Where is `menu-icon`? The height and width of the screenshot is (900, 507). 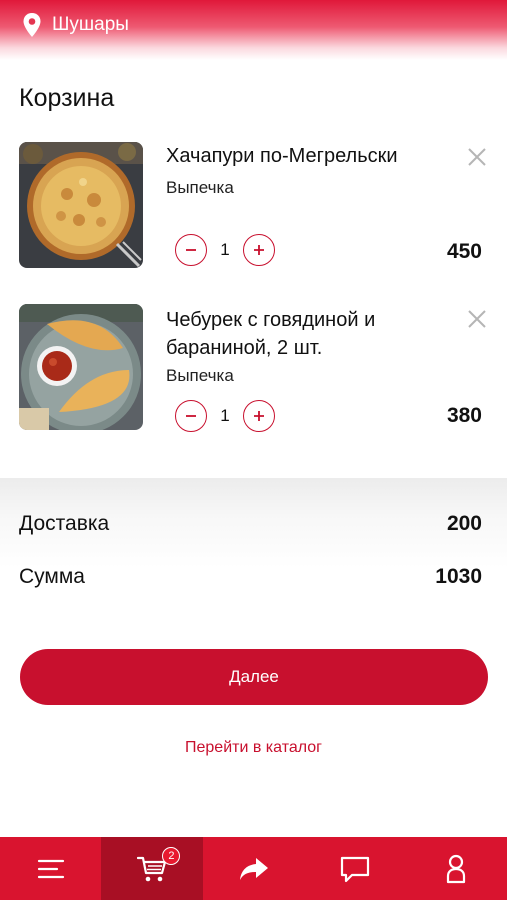 menu-icon is located at coordinates (50, 868).